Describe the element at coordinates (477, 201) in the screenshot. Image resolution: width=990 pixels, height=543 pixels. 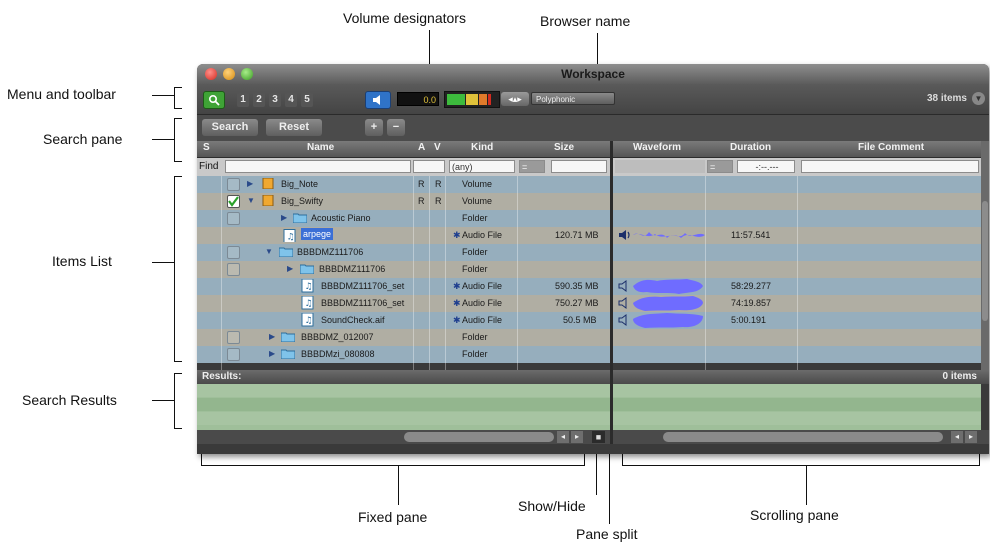
I see `item-kind: Volume` at that location.